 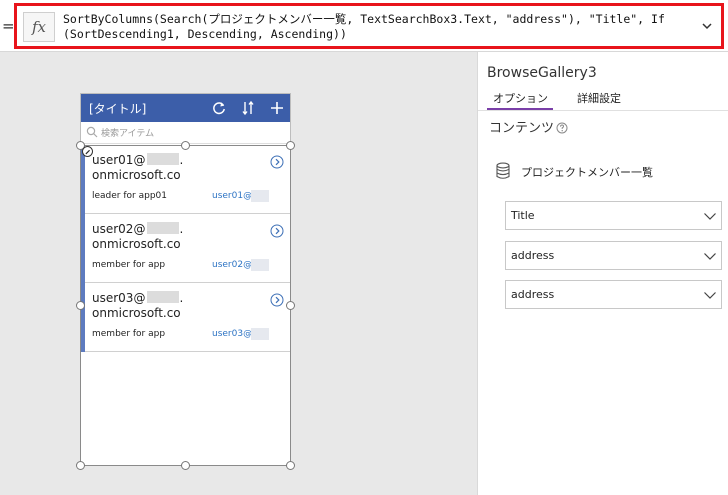 What do you see at coordinates (520, 98) in the screenshot?
I see `tab-options: オプション` at bounding box center [520, 98].